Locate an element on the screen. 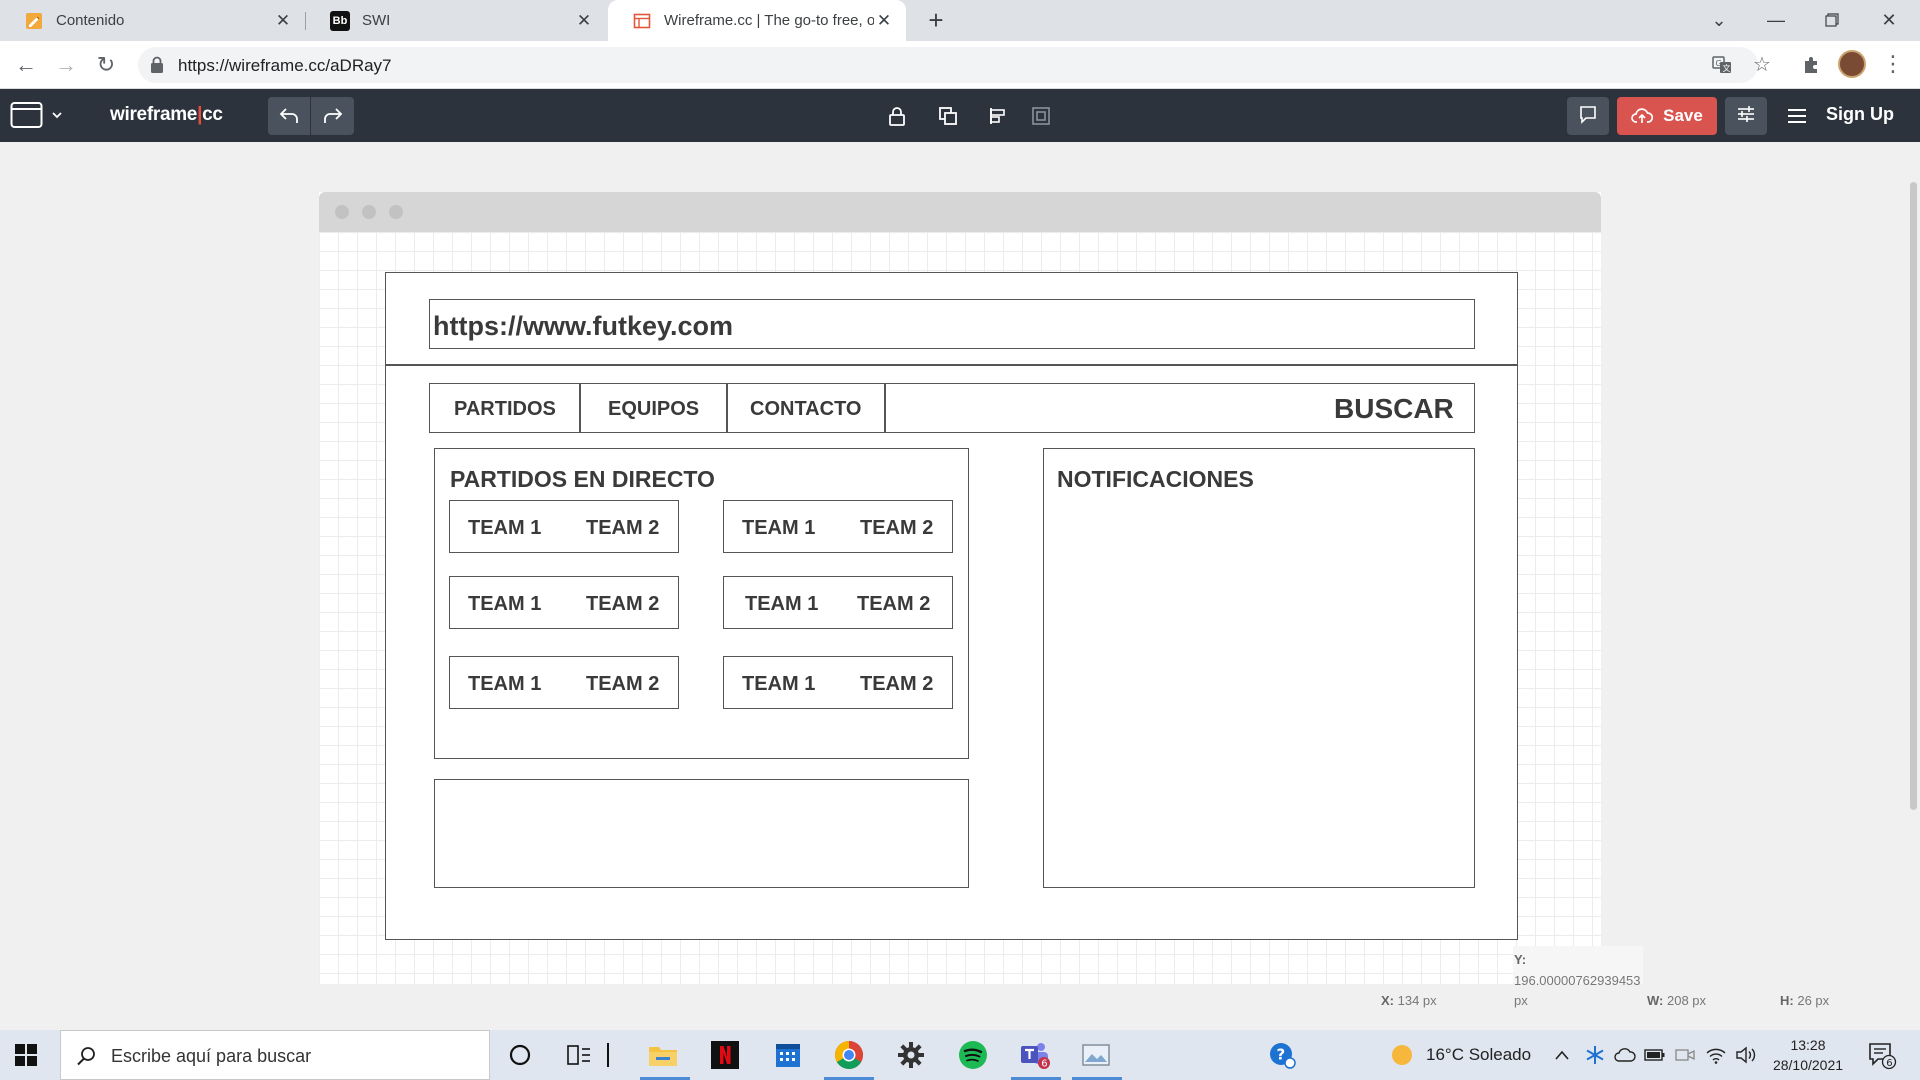  duplicate-icon is located at coordinates (948, 116).